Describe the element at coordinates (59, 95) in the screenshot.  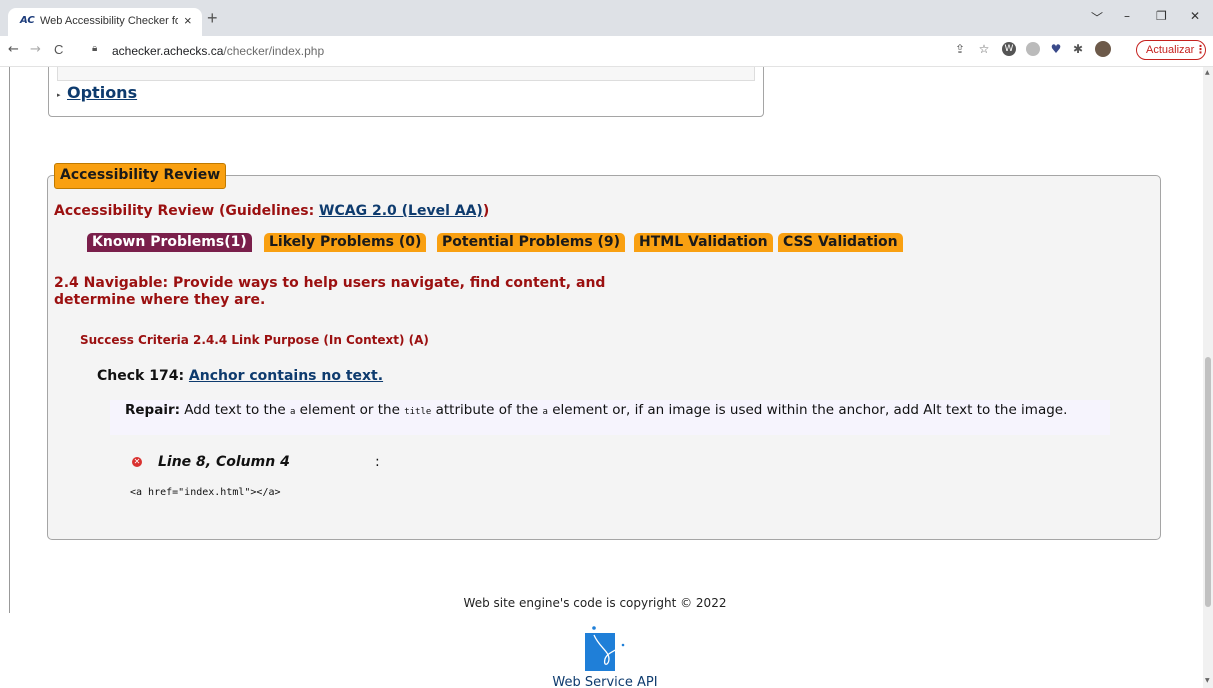
I see `expand-arrow-icon: ▸` at that location.